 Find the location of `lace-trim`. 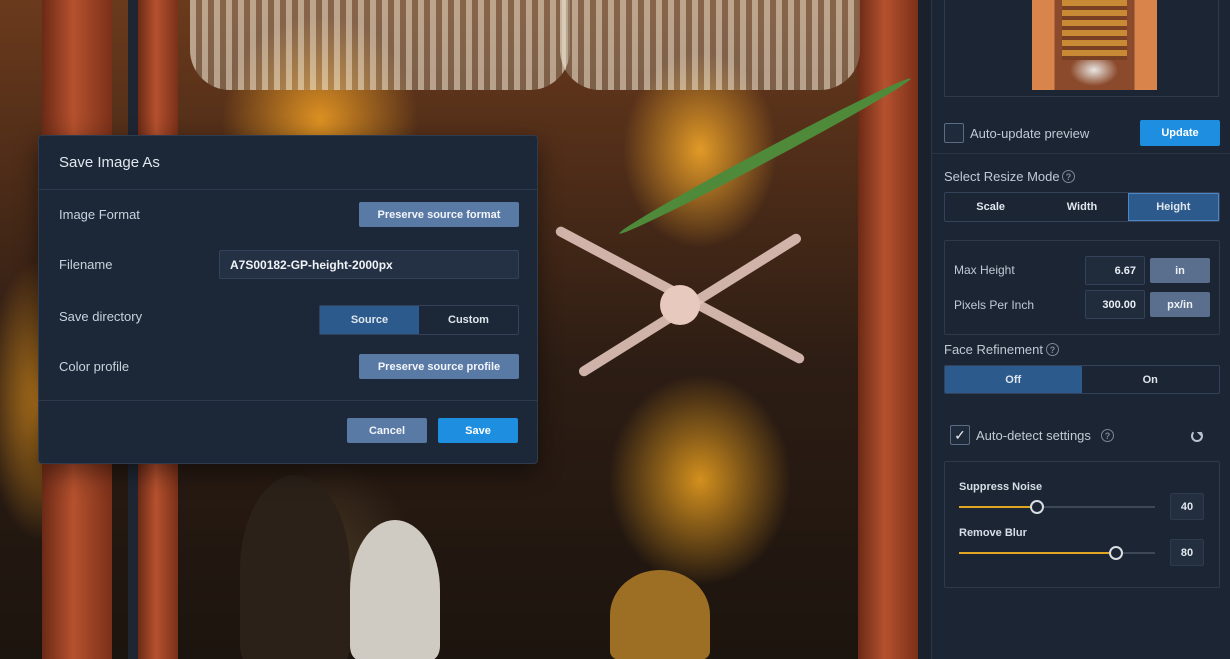

lace-trim is located at coordinates (380, 45).